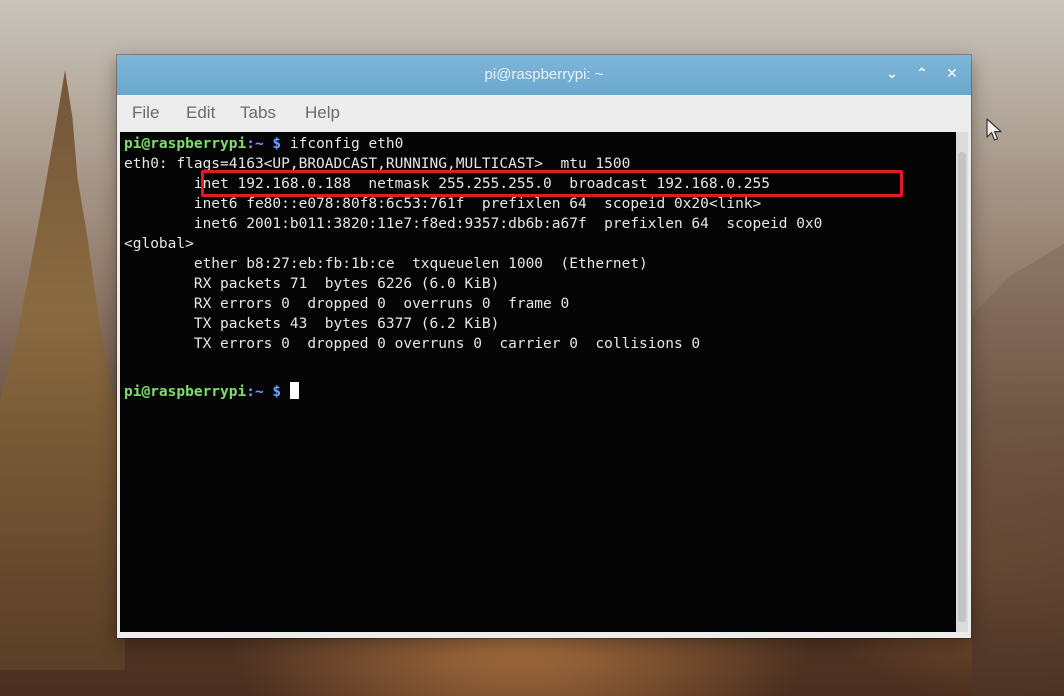  I want to click on command-line: pi@raspberrypi:~ $ ifconfig eth0, so click(263, 144).